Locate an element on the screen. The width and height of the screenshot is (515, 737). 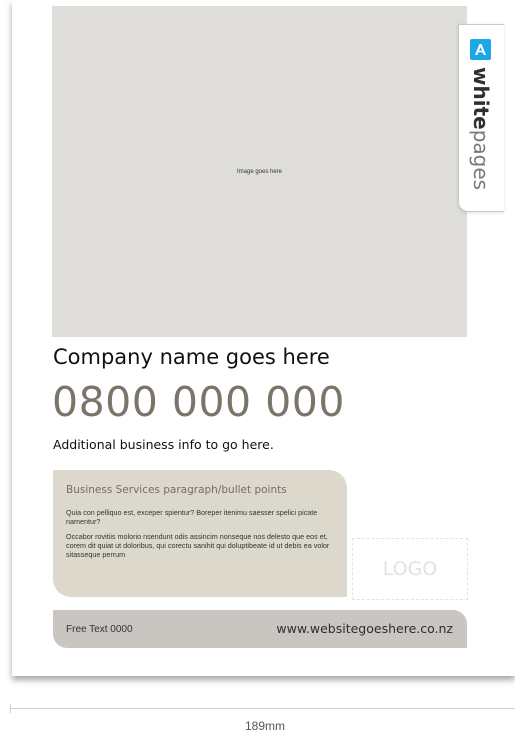
additional-info: Additional business info to go here. is located at coordinates (163, 444).